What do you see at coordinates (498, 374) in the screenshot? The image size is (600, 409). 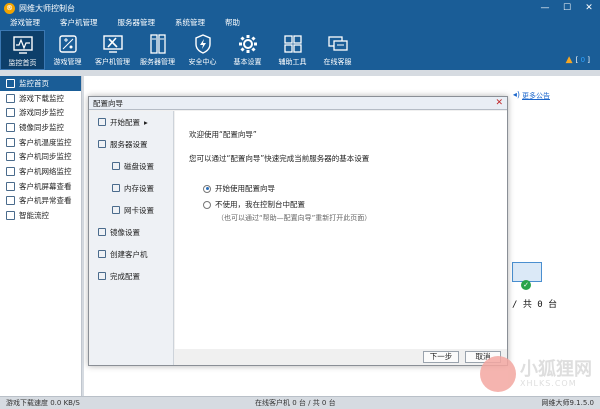 I see `fox-logo-icon` at bounding box center [498, 374].